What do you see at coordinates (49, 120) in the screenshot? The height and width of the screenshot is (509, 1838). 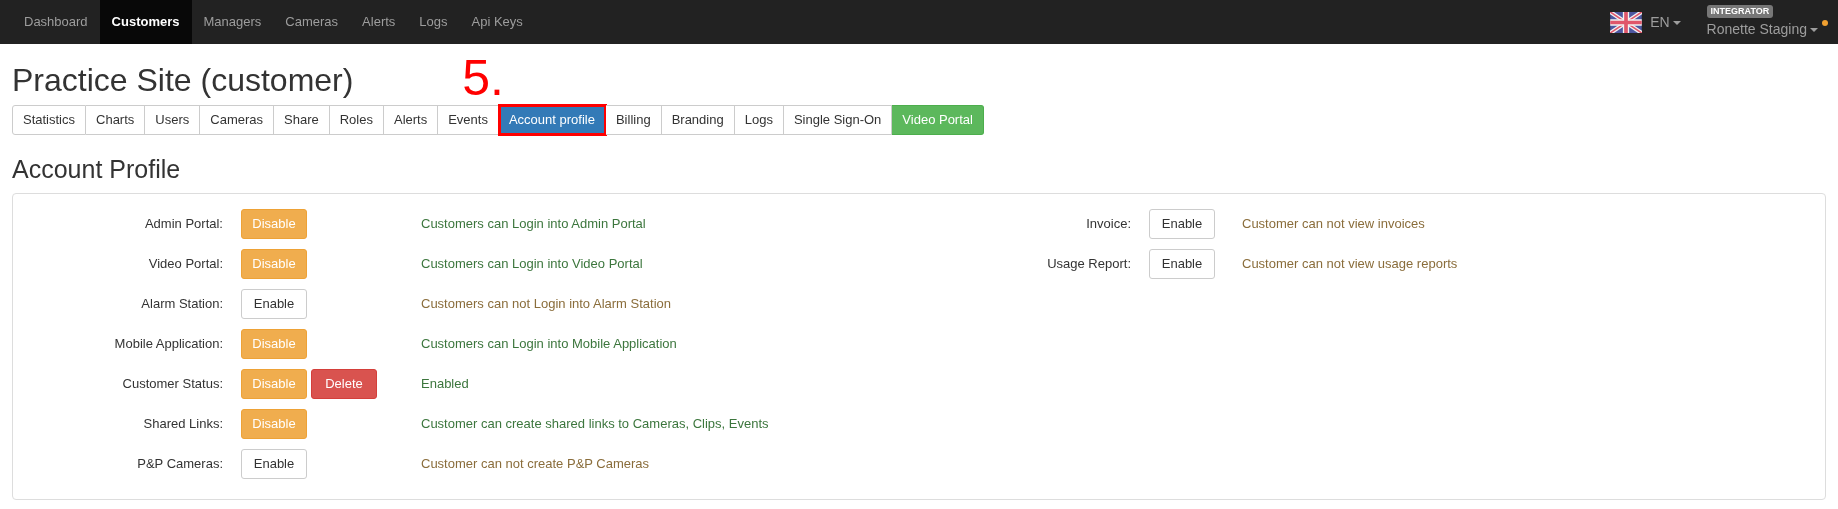 I see `tab: Statistics` at bounding box center [49, 120].